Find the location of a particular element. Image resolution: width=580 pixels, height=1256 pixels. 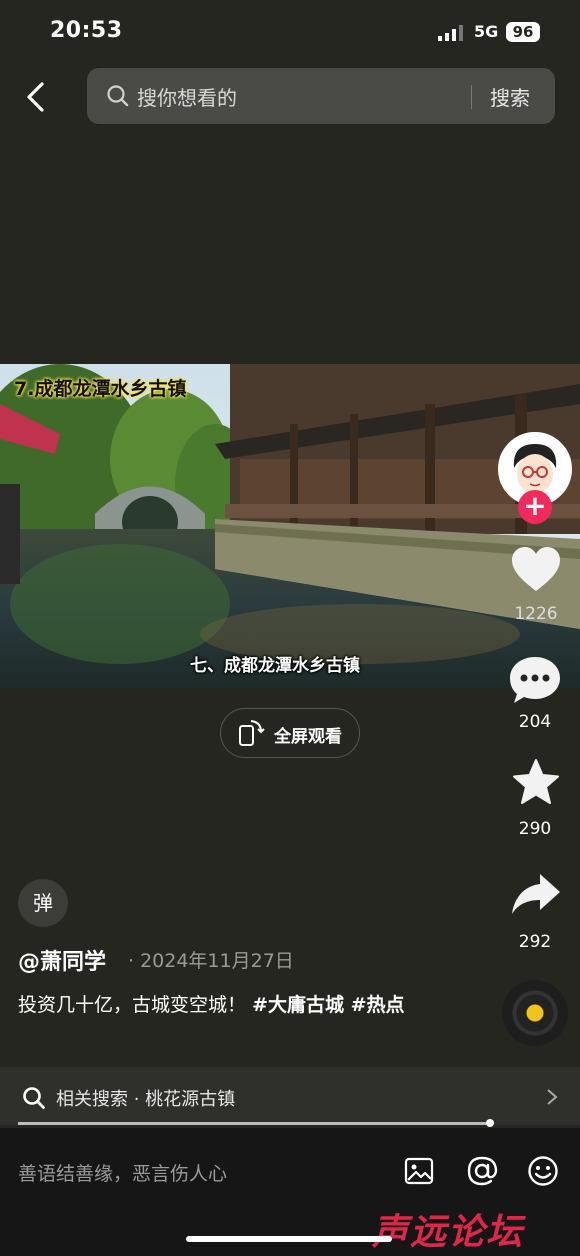

music-disc-icon is located at coordinates (535, 1013).